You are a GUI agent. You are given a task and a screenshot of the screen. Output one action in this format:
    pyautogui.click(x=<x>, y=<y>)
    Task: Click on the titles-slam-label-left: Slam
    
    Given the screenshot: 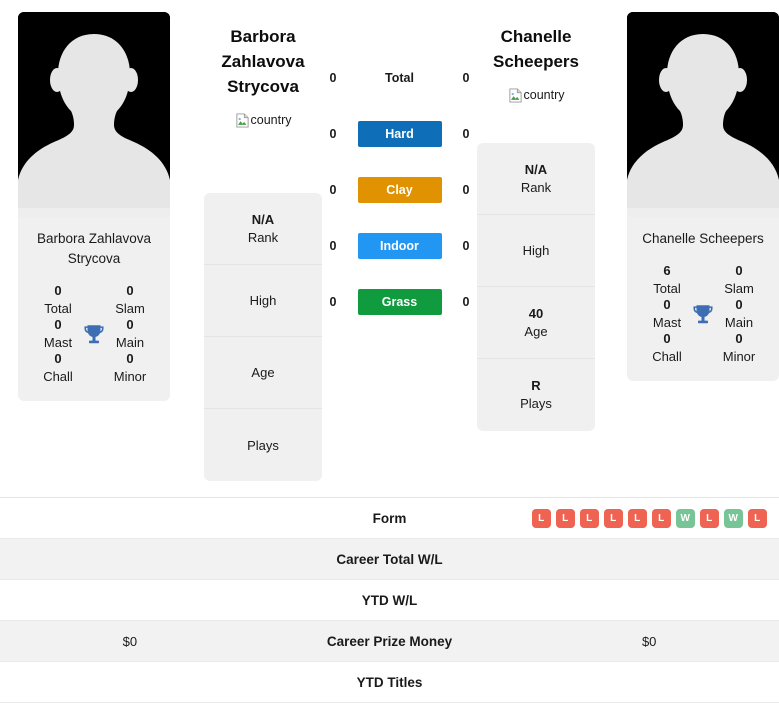 What is the action you would take?
    pyautogui.click(x=130, y=308)
    